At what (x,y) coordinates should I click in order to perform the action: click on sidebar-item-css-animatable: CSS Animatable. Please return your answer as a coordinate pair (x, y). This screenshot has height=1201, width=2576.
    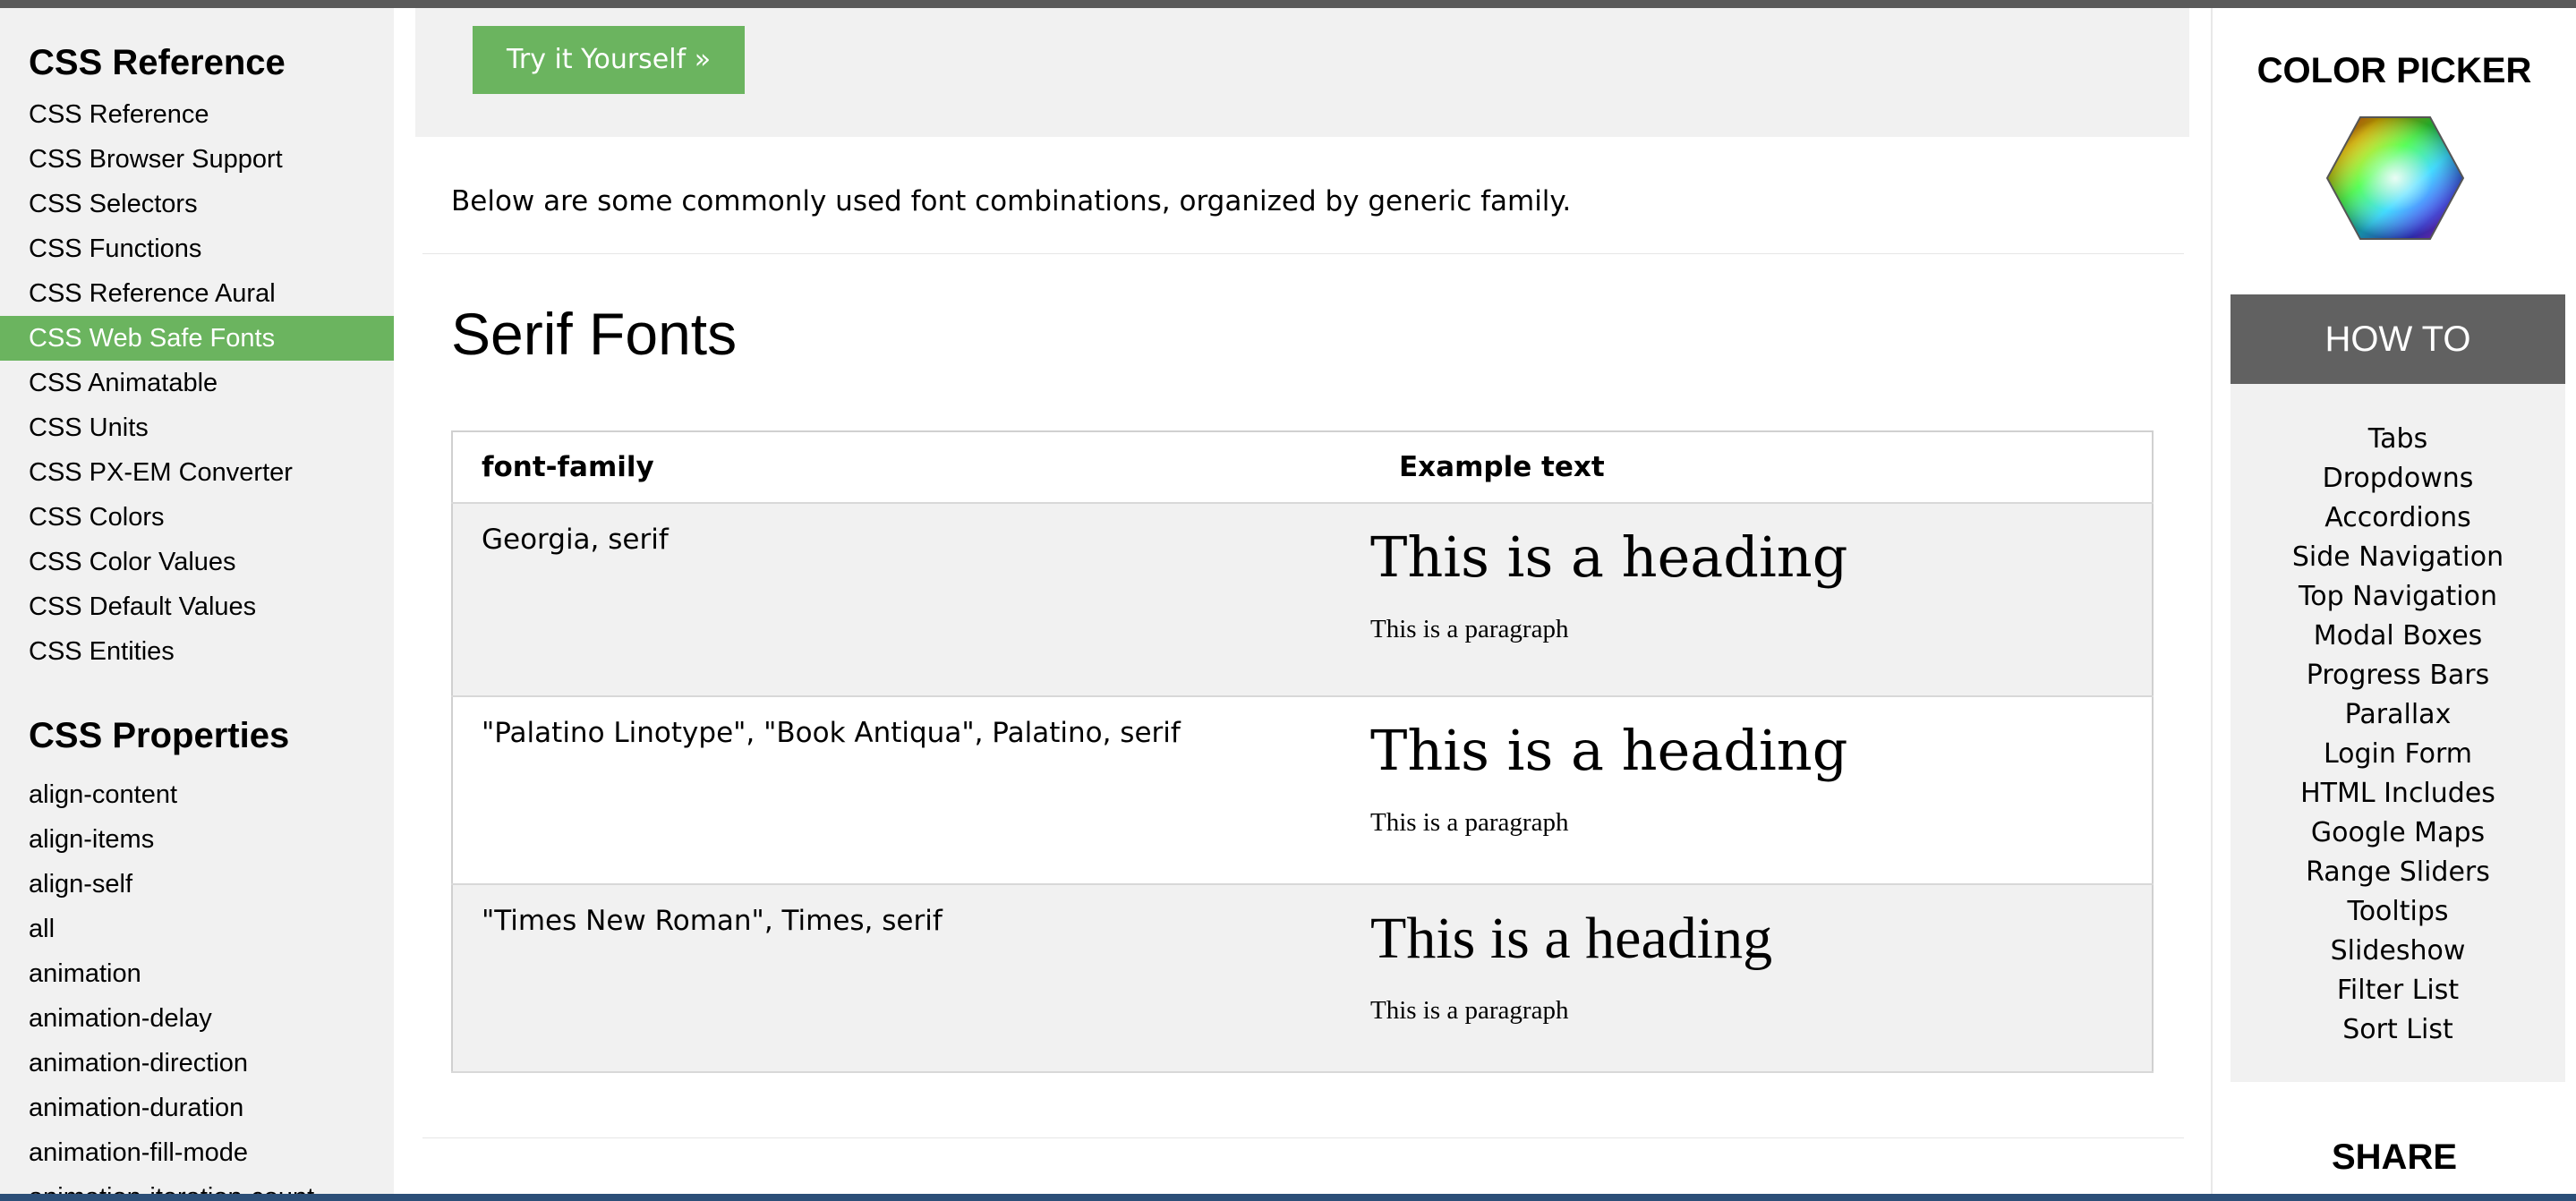
    Looking at the image, I should click on (197, 383).